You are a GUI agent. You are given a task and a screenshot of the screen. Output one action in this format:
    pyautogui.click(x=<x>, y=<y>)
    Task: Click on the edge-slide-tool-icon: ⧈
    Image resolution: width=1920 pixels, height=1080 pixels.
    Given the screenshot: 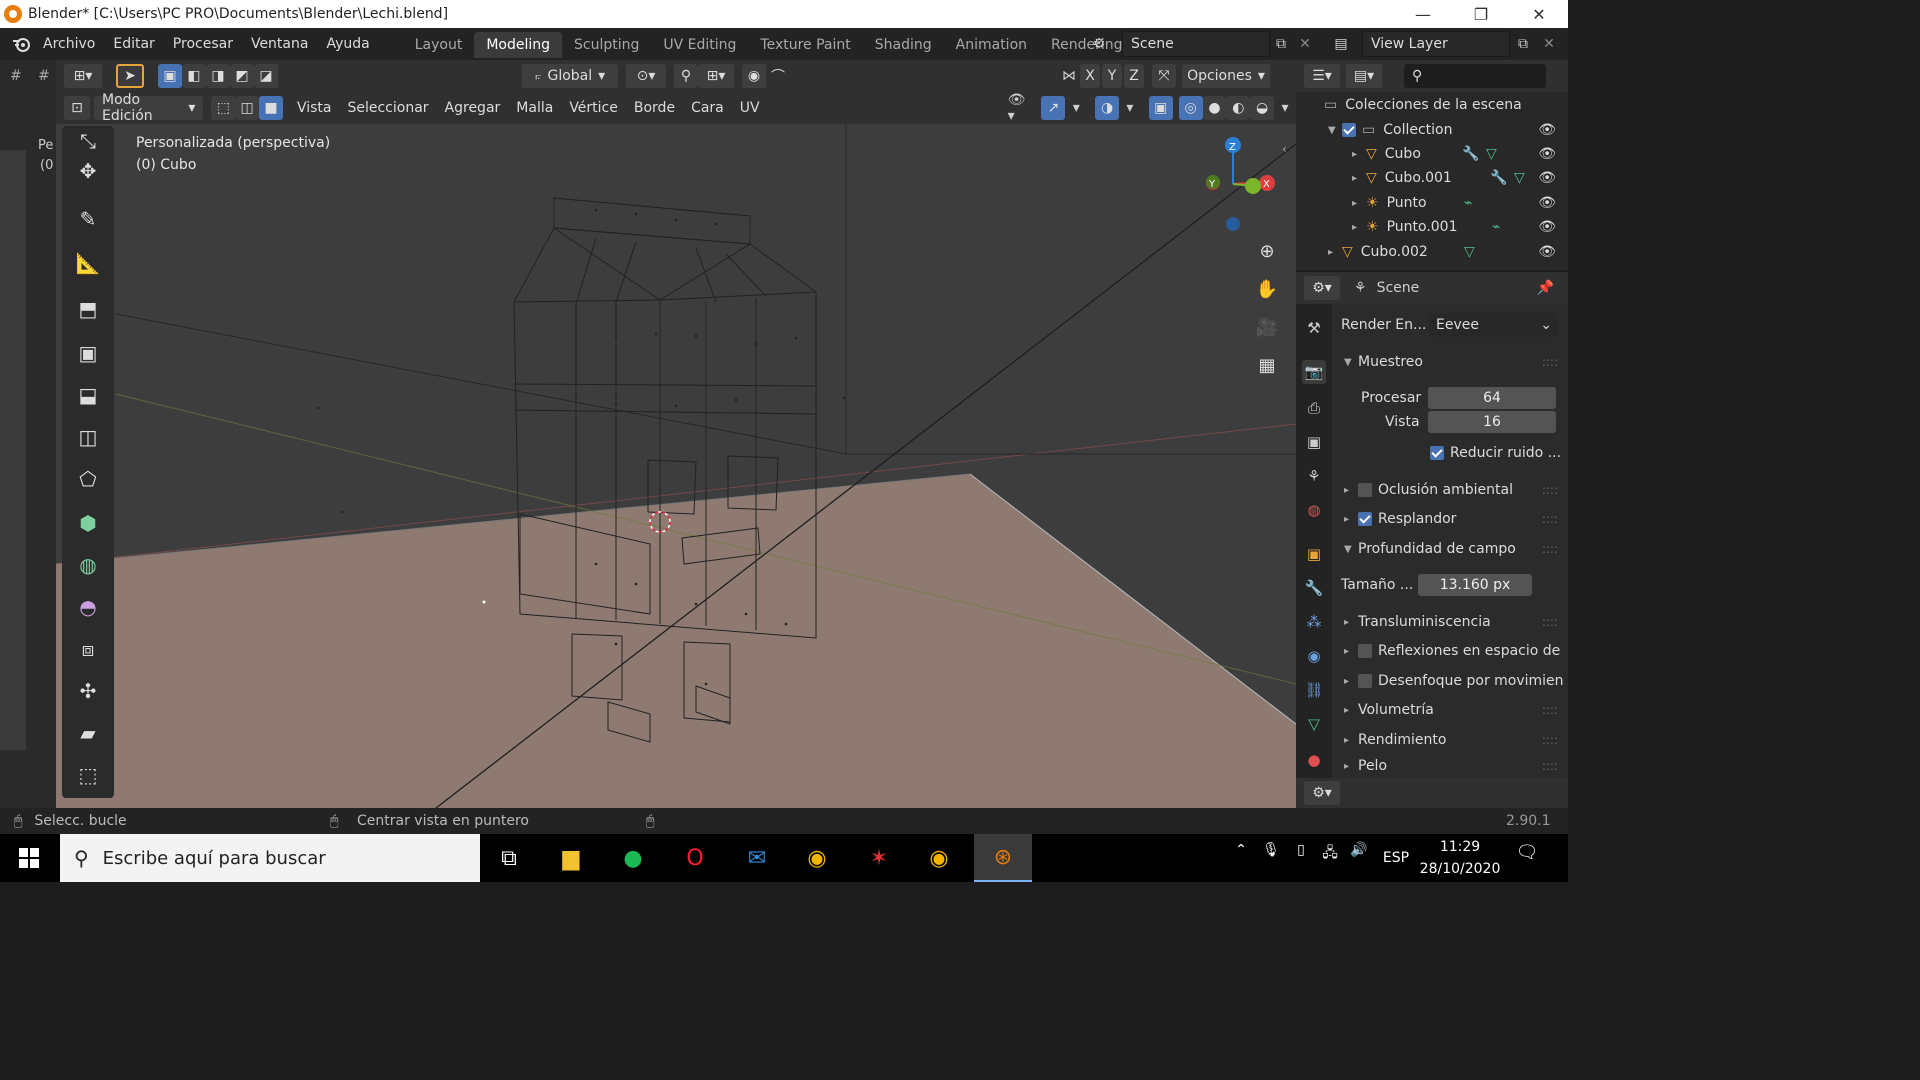 What is the action you would take?
    pyautogui.click(x=88, y=649)
    